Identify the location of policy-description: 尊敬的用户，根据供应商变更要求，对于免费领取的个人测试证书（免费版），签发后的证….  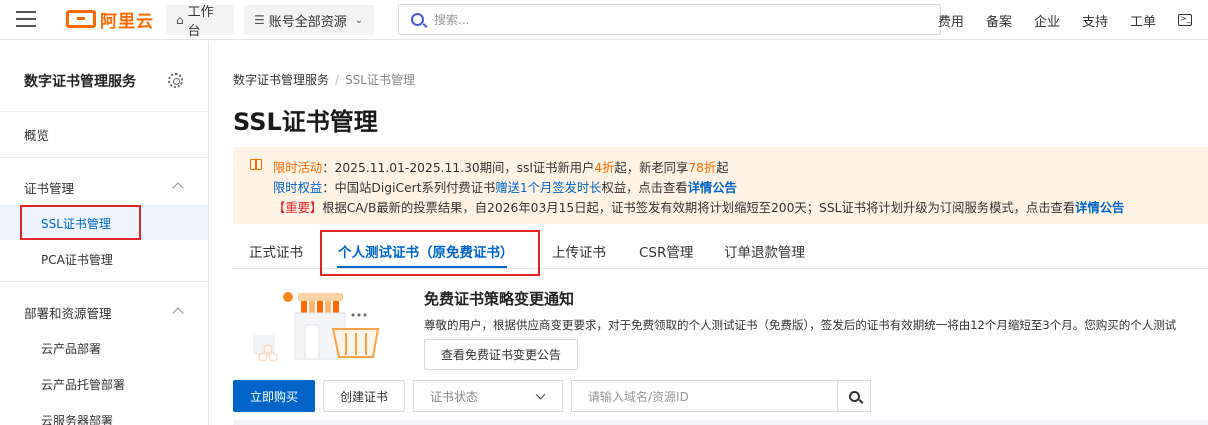
(800, 325).